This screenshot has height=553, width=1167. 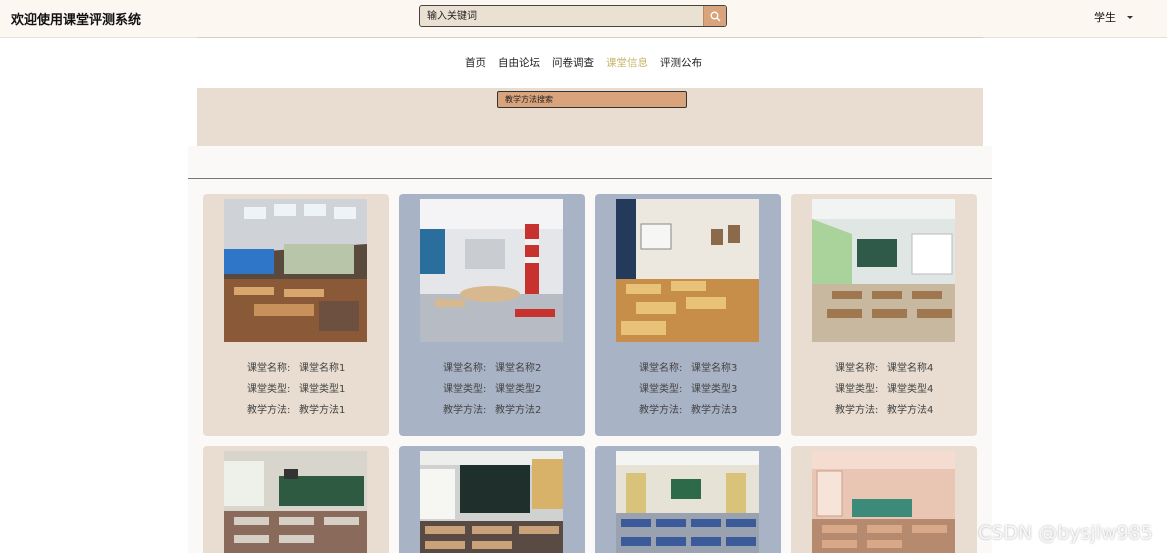 I want to click on class-card: 课堂名称: 课堂名称4 课堂类型: 课堂类型4 教学方法: 教学方法4, so click(x=884, y=315).